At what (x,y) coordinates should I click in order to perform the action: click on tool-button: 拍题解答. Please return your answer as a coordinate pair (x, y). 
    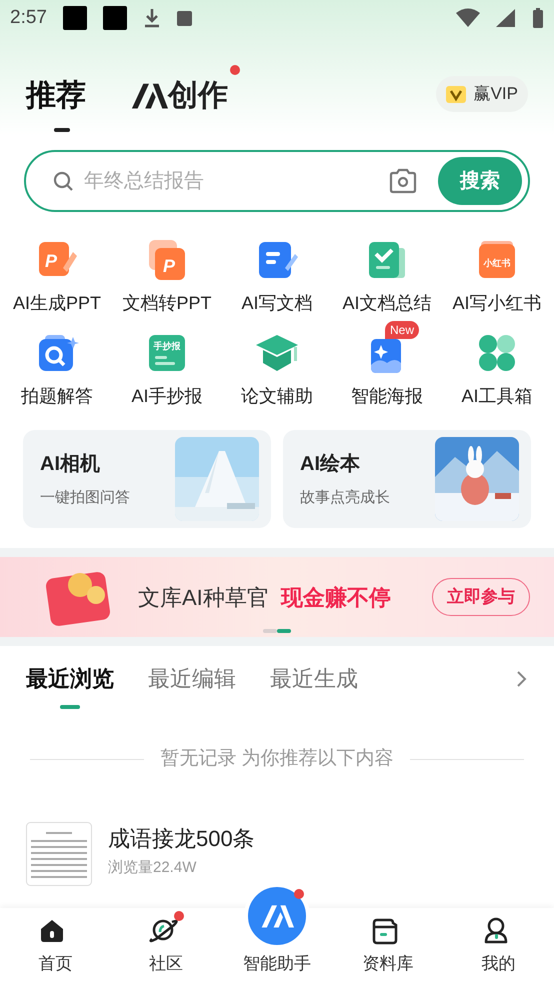
    Looking at the image, I should click on (57, 365).